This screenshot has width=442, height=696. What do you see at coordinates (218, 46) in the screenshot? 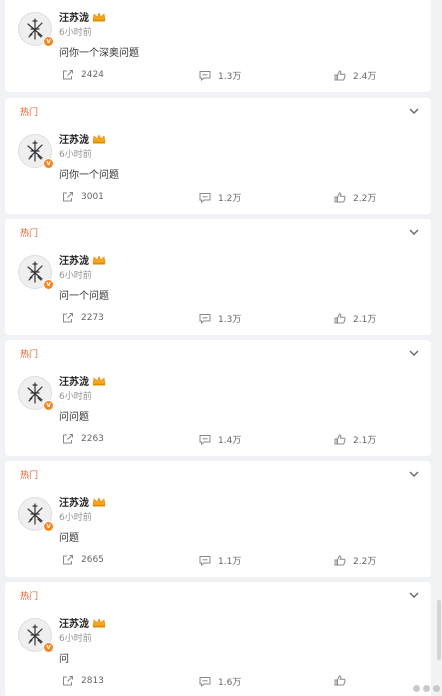
I see `post-card: v 汪苏泷 6小时前 问你一个深奥问题 2424 1.3万 2.4万` at bounding box center [218, 46].